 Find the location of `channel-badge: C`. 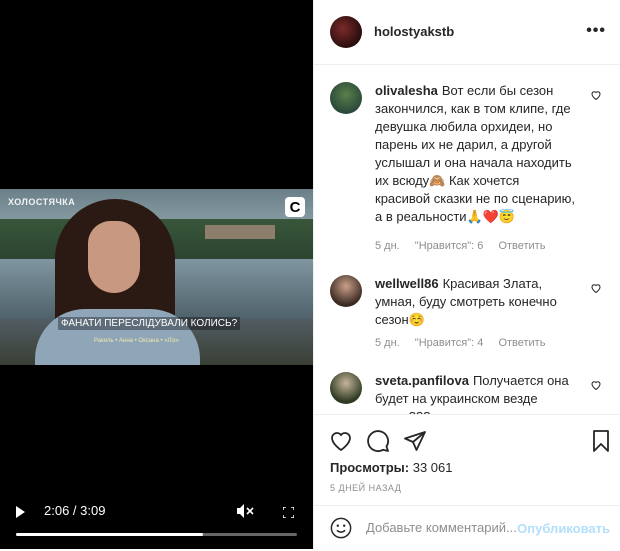

channel-badge: C is located at coordinates (295, 207).